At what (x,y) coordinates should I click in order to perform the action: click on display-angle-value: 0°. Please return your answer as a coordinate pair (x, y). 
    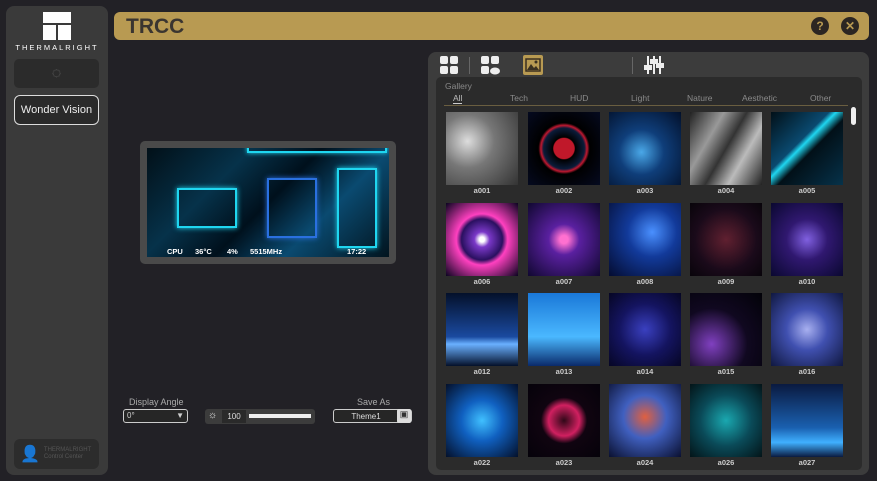
    Looking at the image, I should click on (131, 415).